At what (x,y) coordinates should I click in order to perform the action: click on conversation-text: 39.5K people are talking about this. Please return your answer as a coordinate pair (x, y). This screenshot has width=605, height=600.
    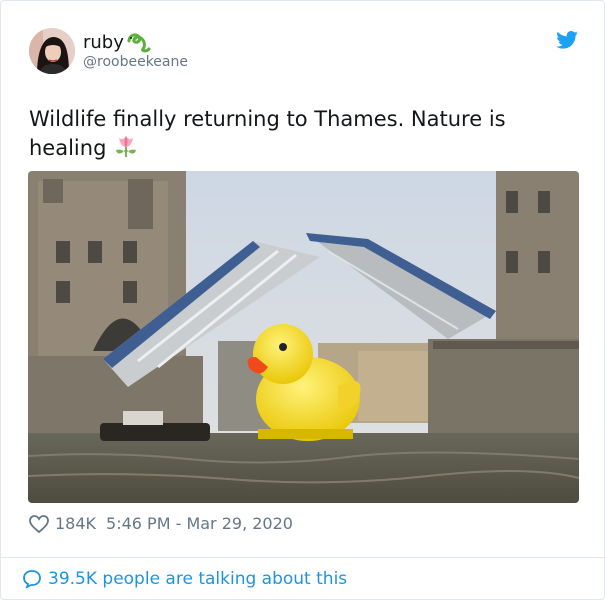
    Looking at the image, I should click on (198, 579).